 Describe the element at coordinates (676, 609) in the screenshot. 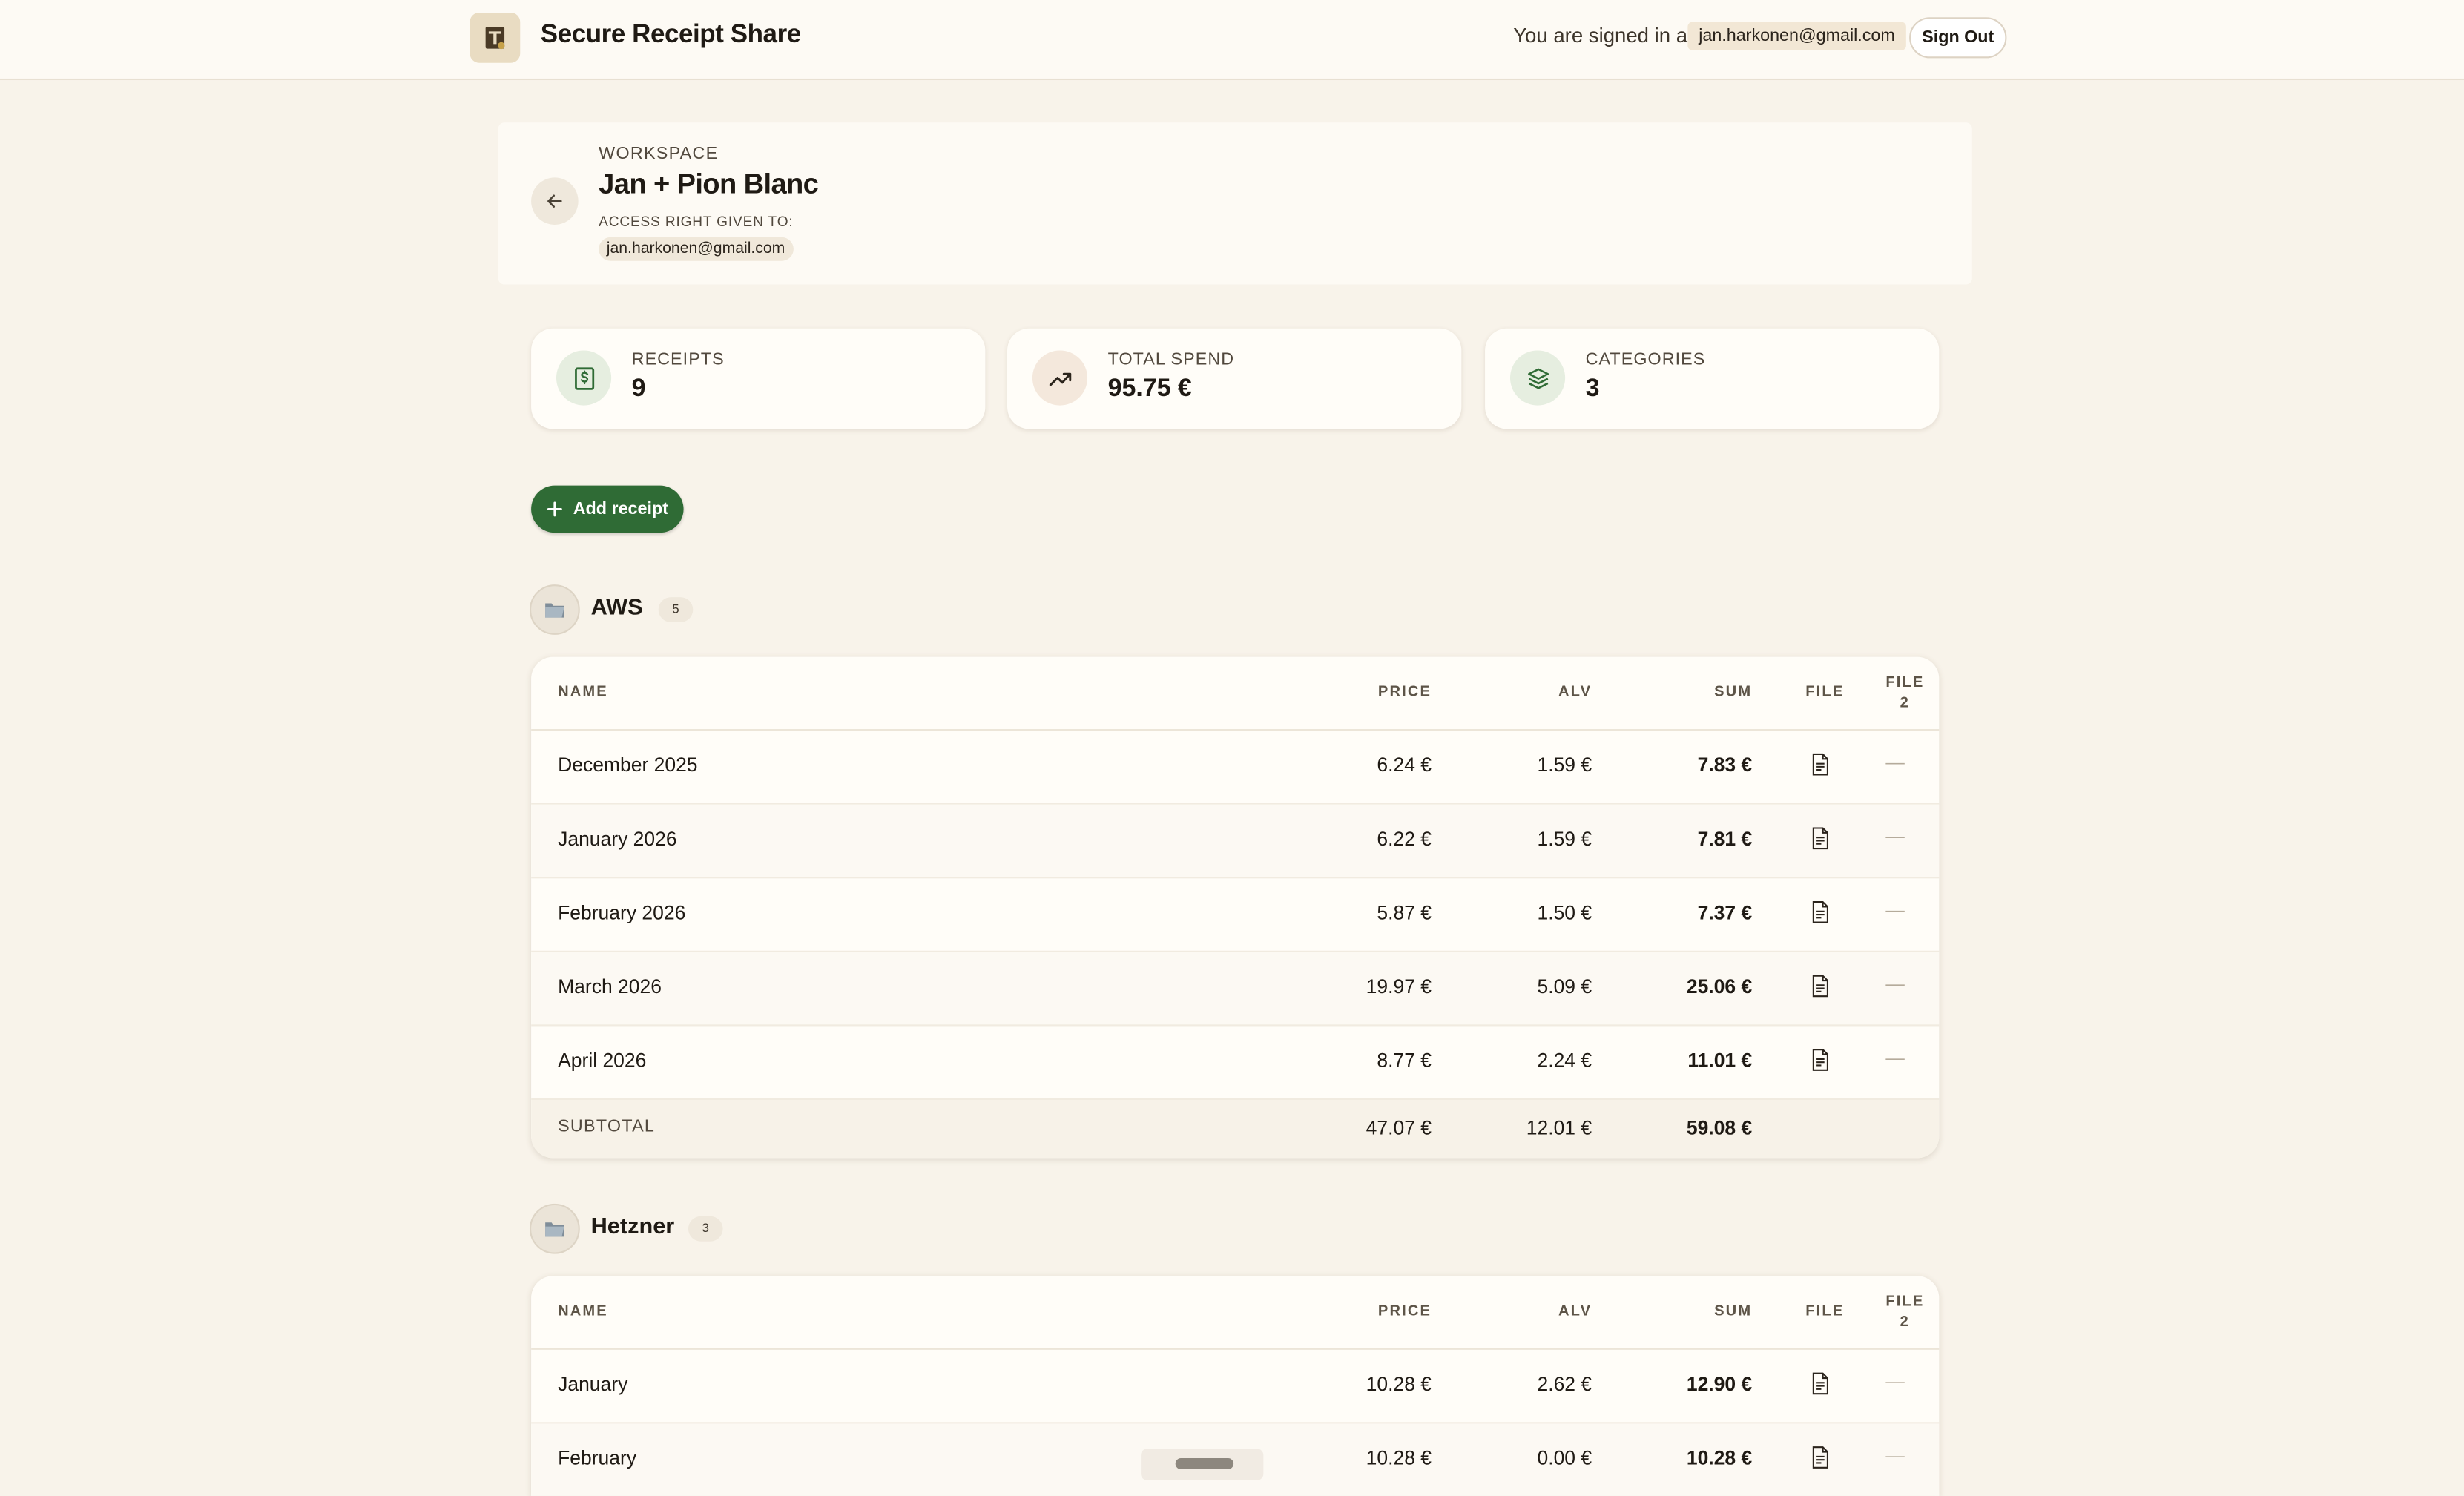

I see `category-count-badge: 5` at that location.